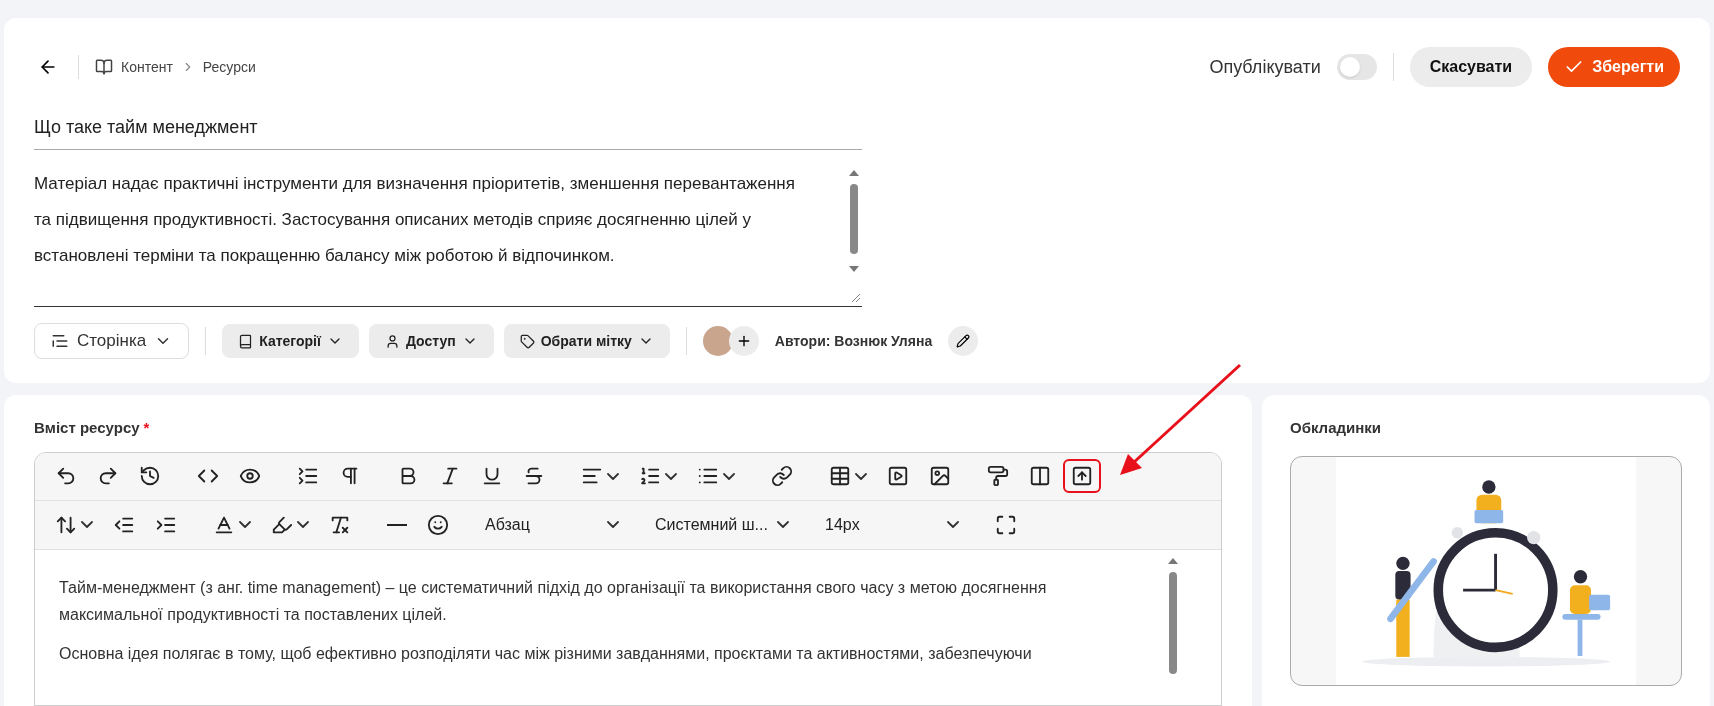 Image resolution: width=1714 pixels, height=706 pixels. Describe the element at coordinates (1471, 67) in the screenshot. I see `cancel-button: Скасувати` at that location.